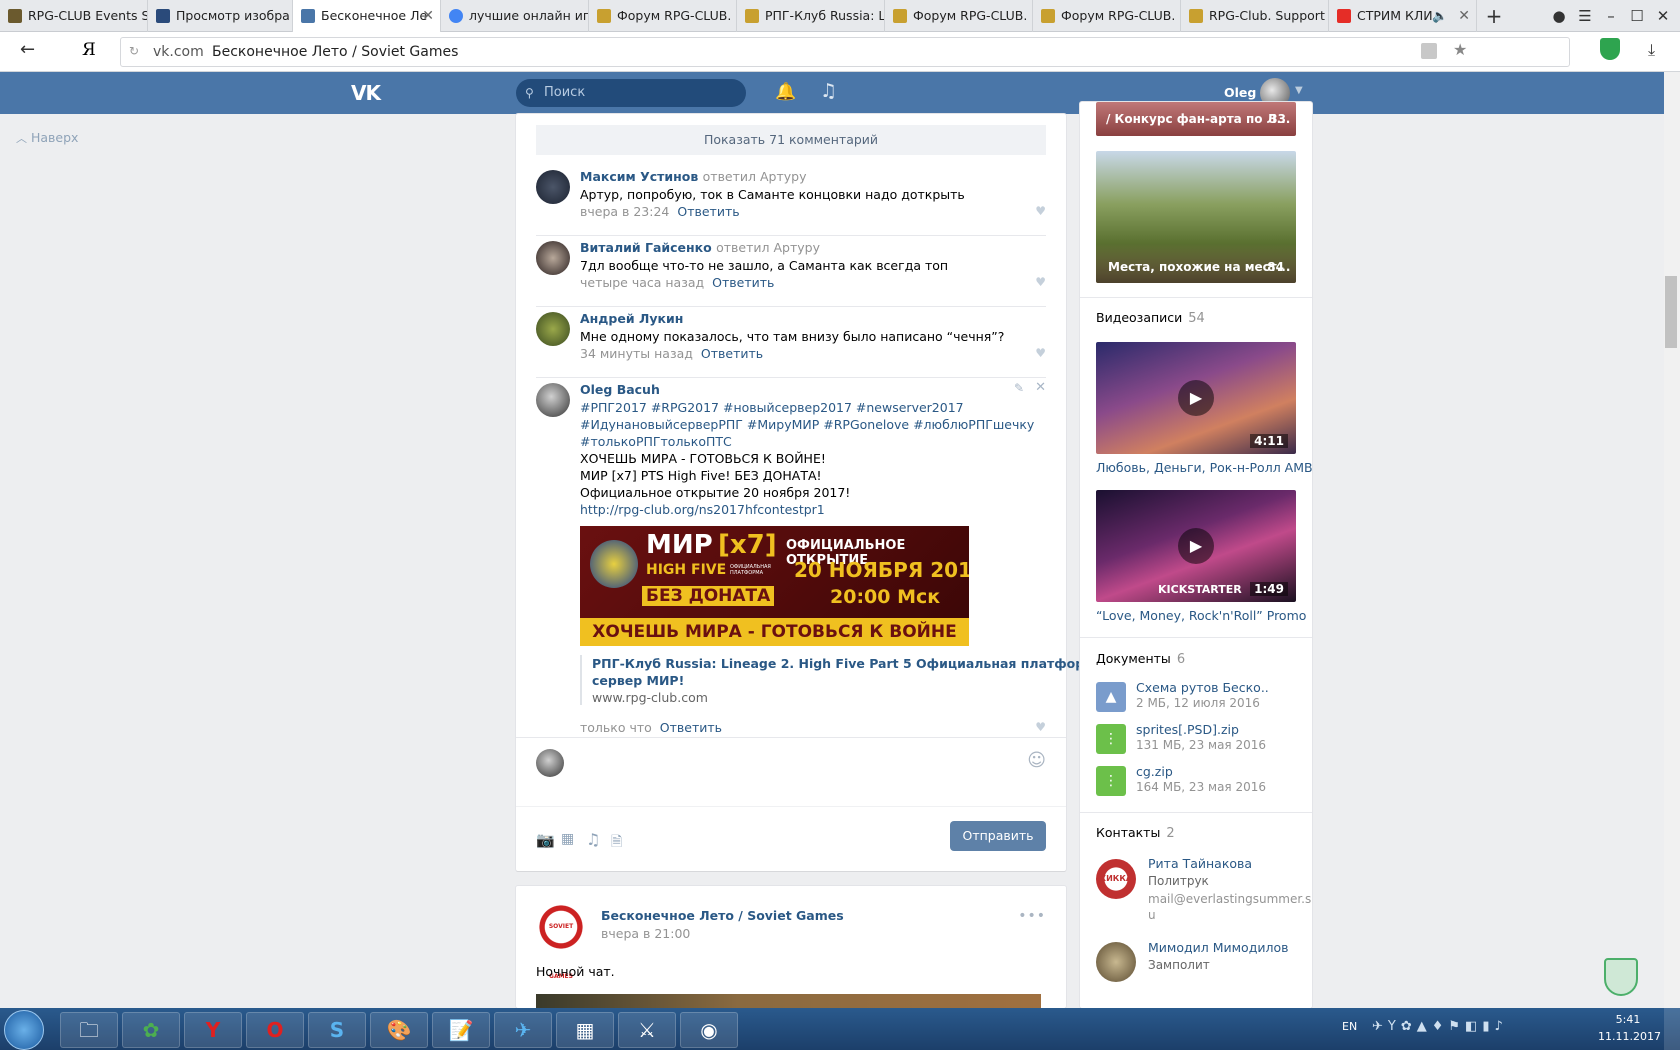 The image size is (1680, 1050). Describe the element at coordinates (1663, 16) in the screenshot. I see `close-window-icon: ✕` at that location.